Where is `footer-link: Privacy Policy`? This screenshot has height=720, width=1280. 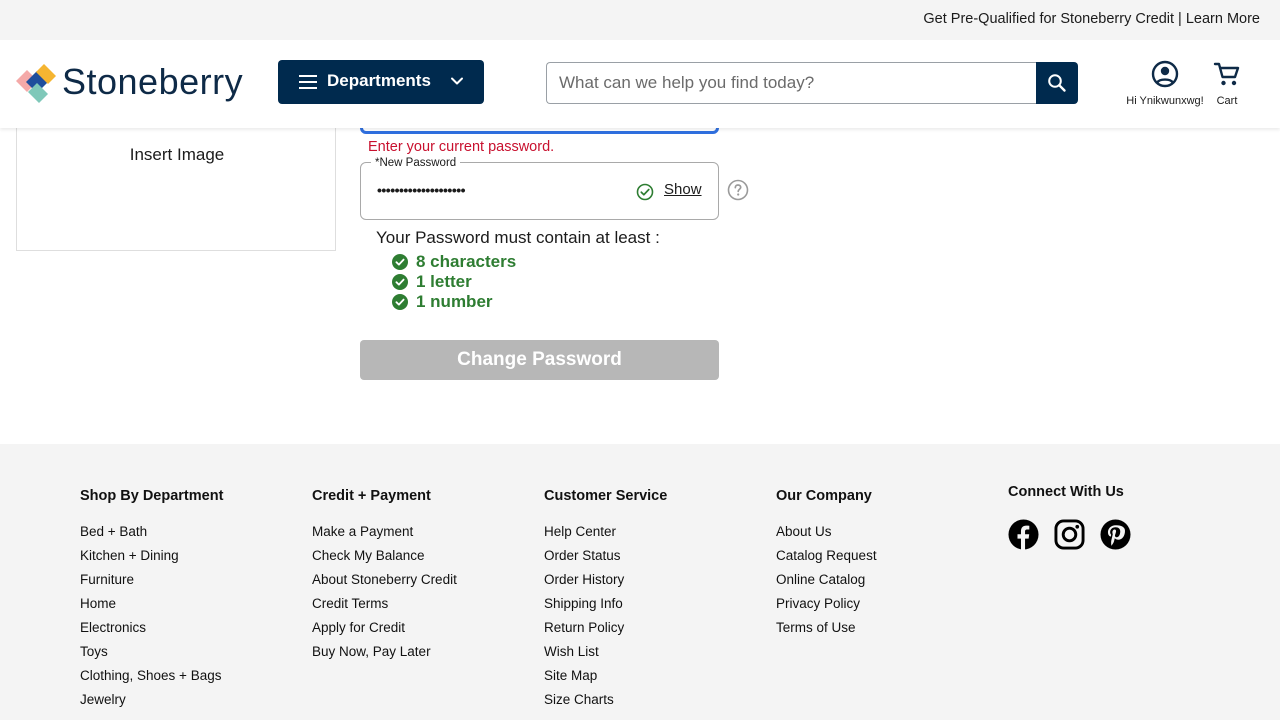 footer-link: Privacy Policy is located at coordinates (826, 608).